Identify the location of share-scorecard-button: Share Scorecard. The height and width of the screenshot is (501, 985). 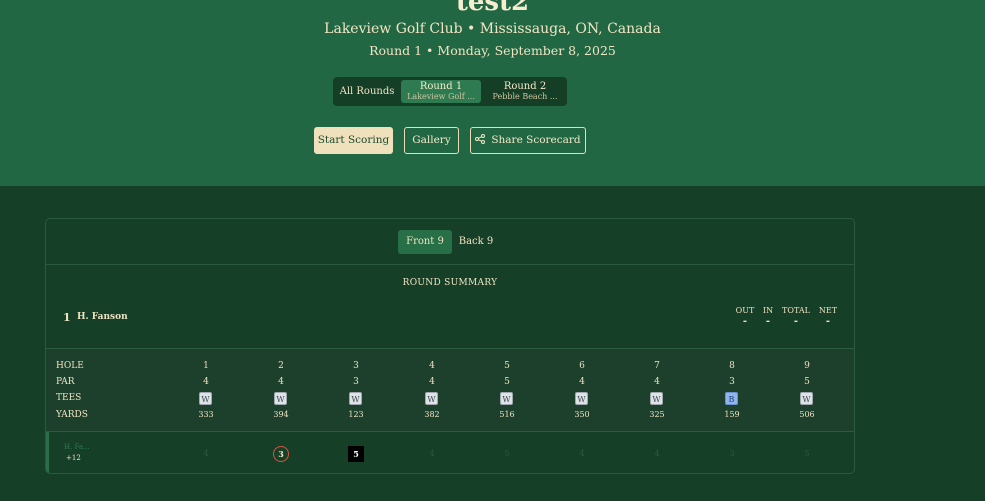
(528, 140).